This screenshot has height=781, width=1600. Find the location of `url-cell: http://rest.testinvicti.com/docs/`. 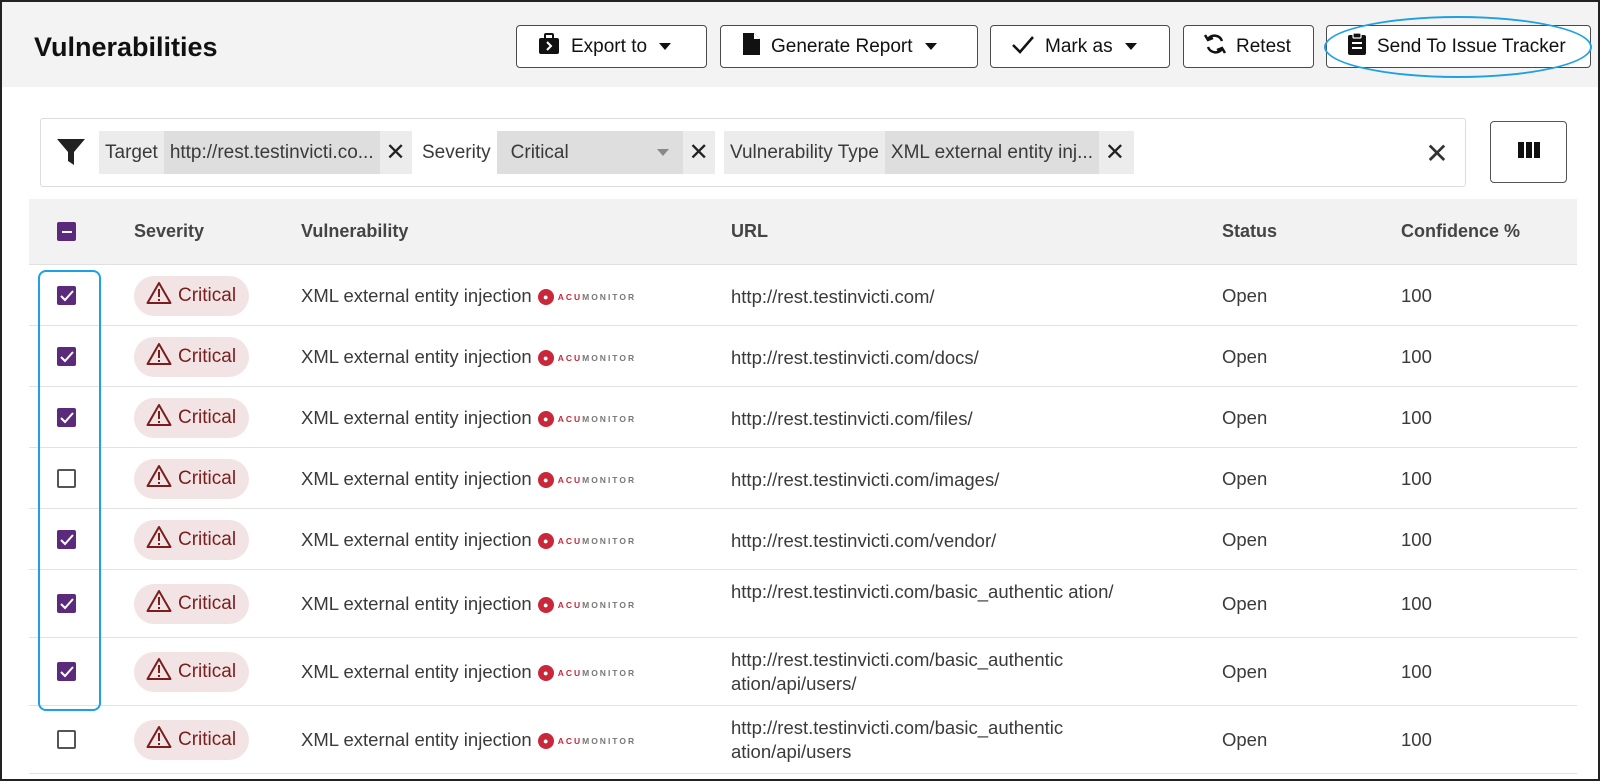

url-cell: http://rest.testinvicti.com/docs/ is located at coordinates (855, 357).